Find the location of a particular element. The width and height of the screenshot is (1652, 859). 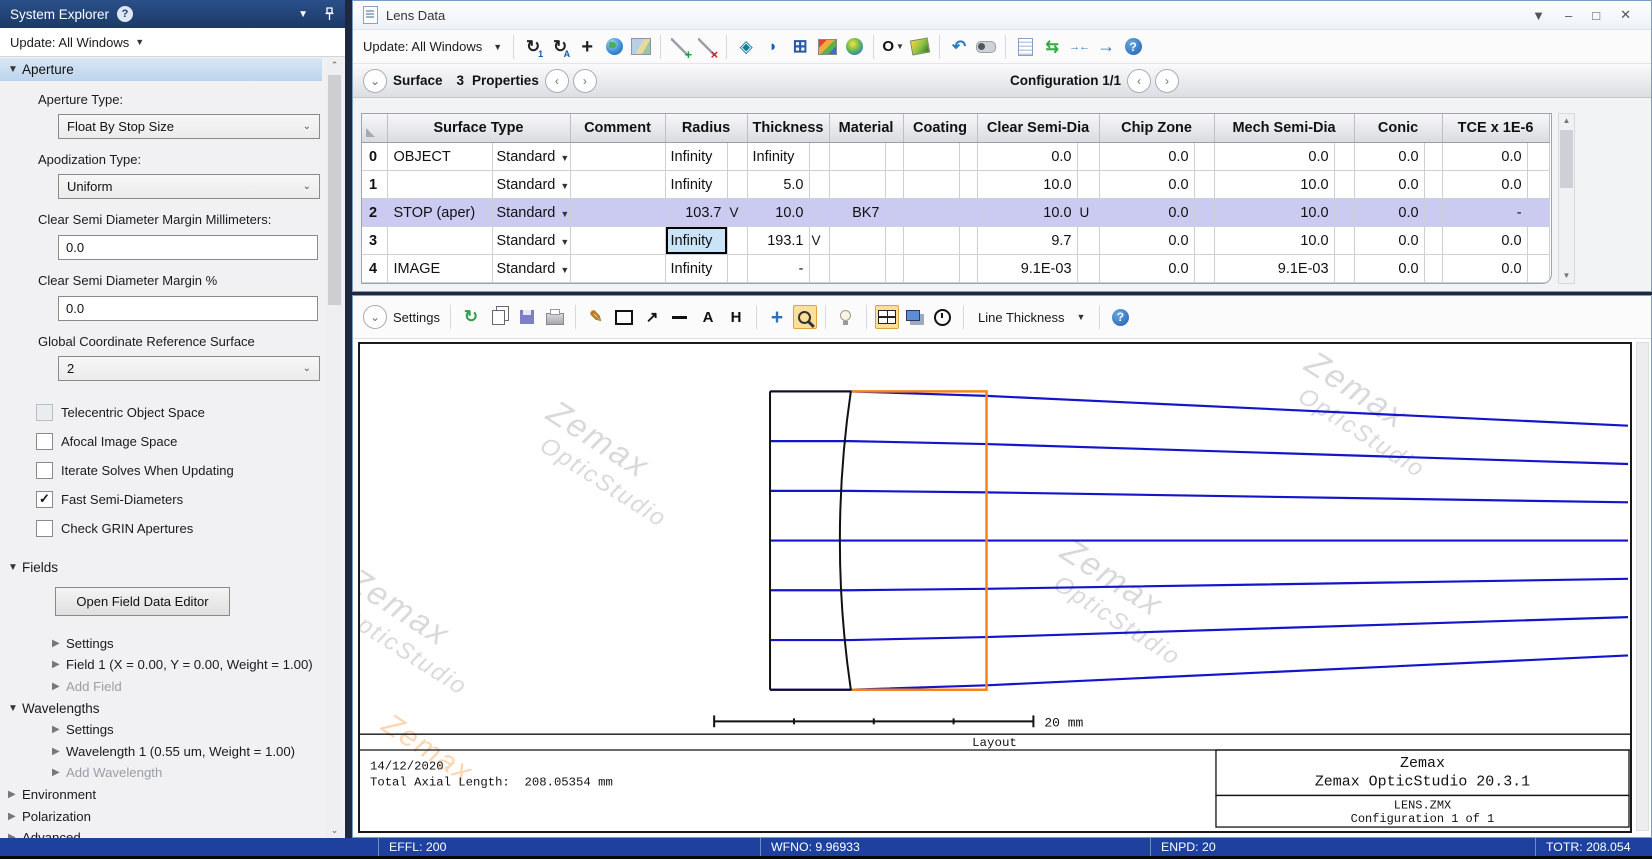

checkbox-telecentric: Telecentric Object Space is located at coordinates (179, 412).